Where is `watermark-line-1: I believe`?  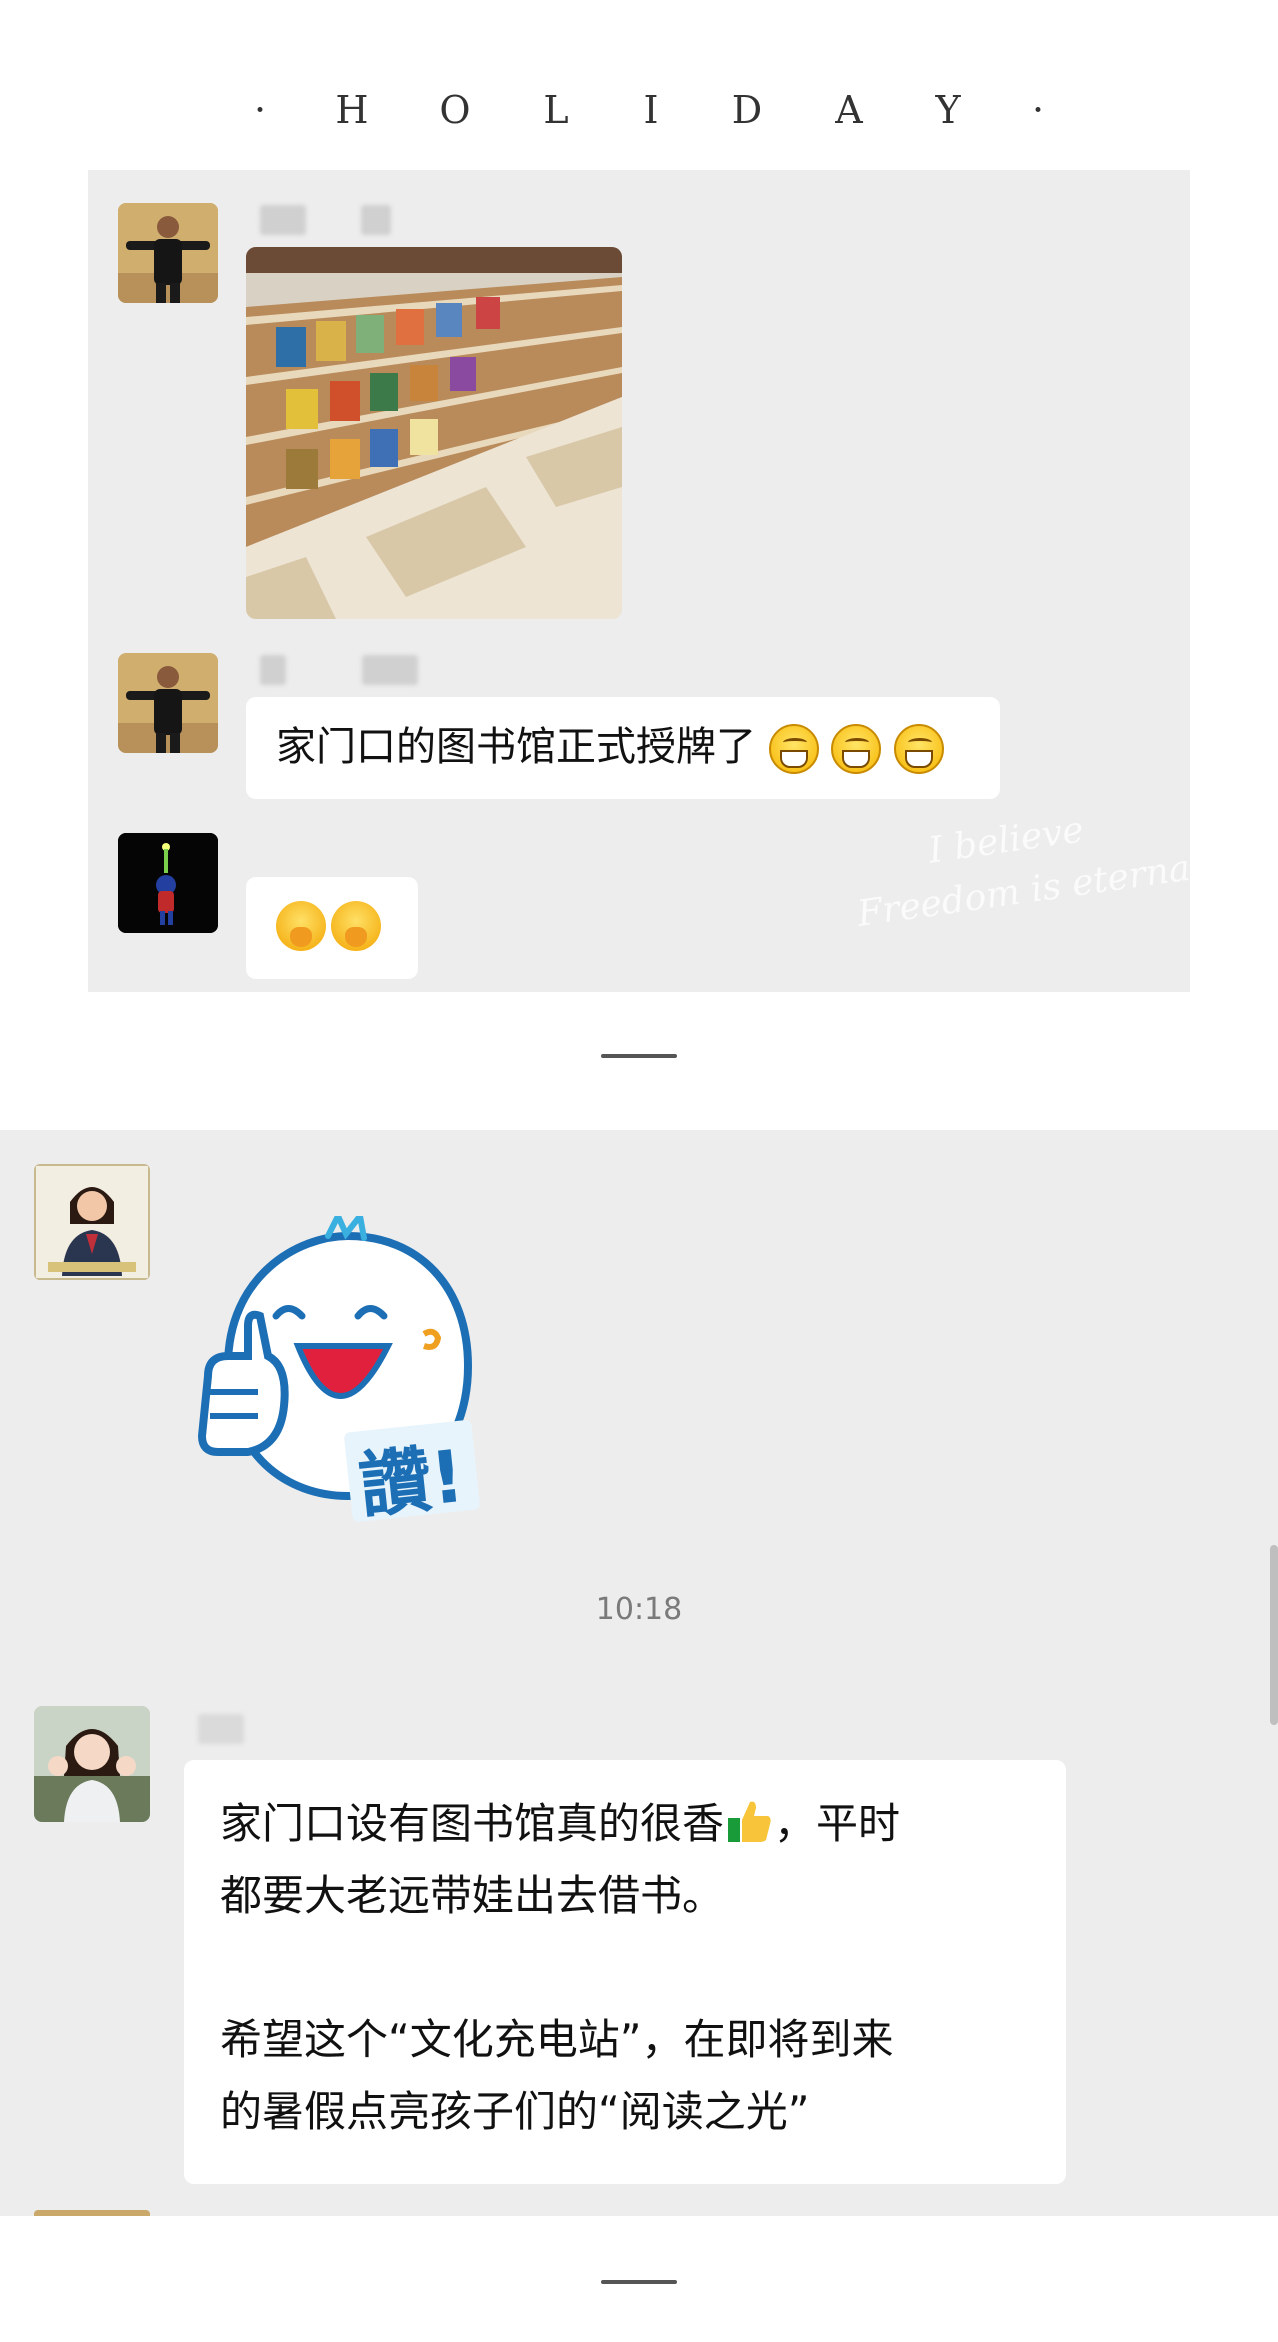
watermark-line-1: I believe is located at coordinates (1006, 840).